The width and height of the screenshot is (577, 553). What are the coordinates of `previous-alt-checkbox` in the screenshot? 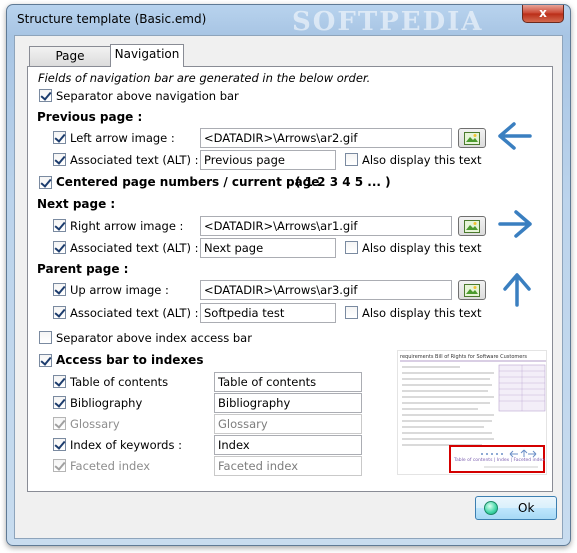 It's located at (59, 159).